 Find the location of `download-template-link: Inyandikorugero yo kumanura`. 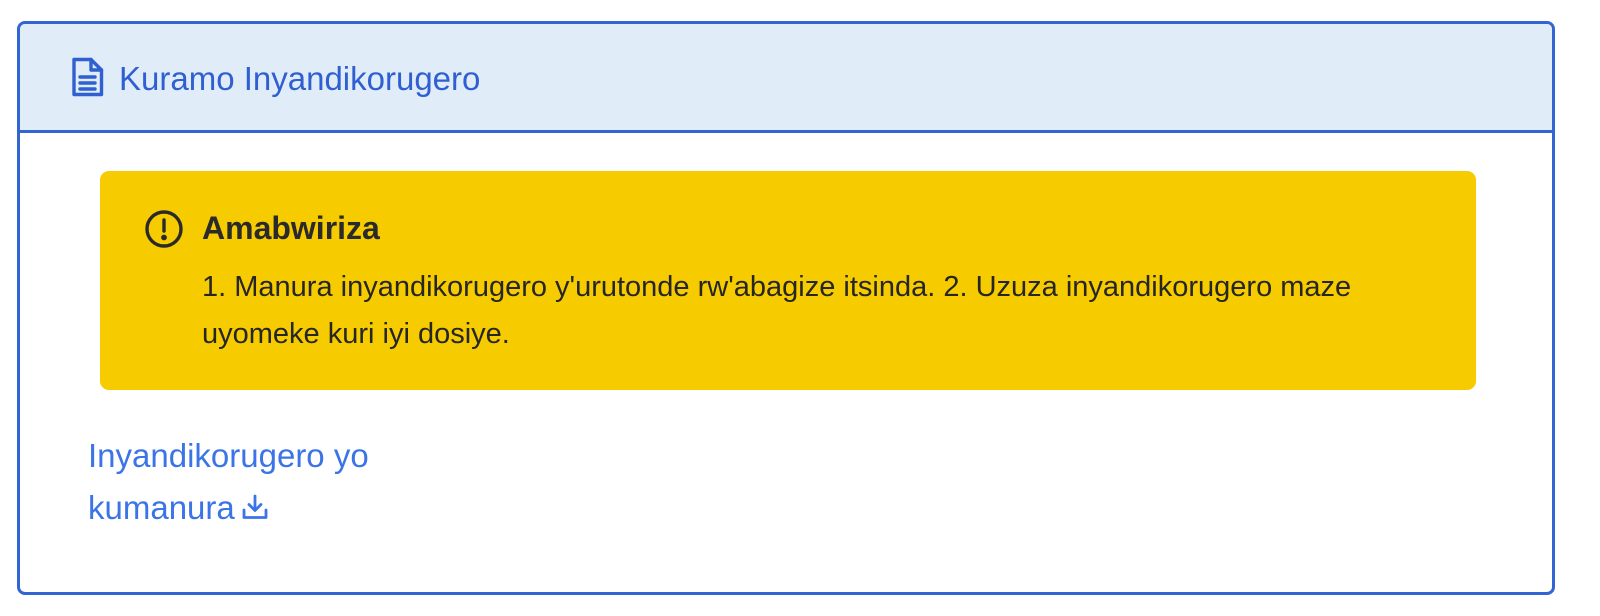

download-template-link: Inyandikorugero yo kumanura is located at coordinates (253, 482).